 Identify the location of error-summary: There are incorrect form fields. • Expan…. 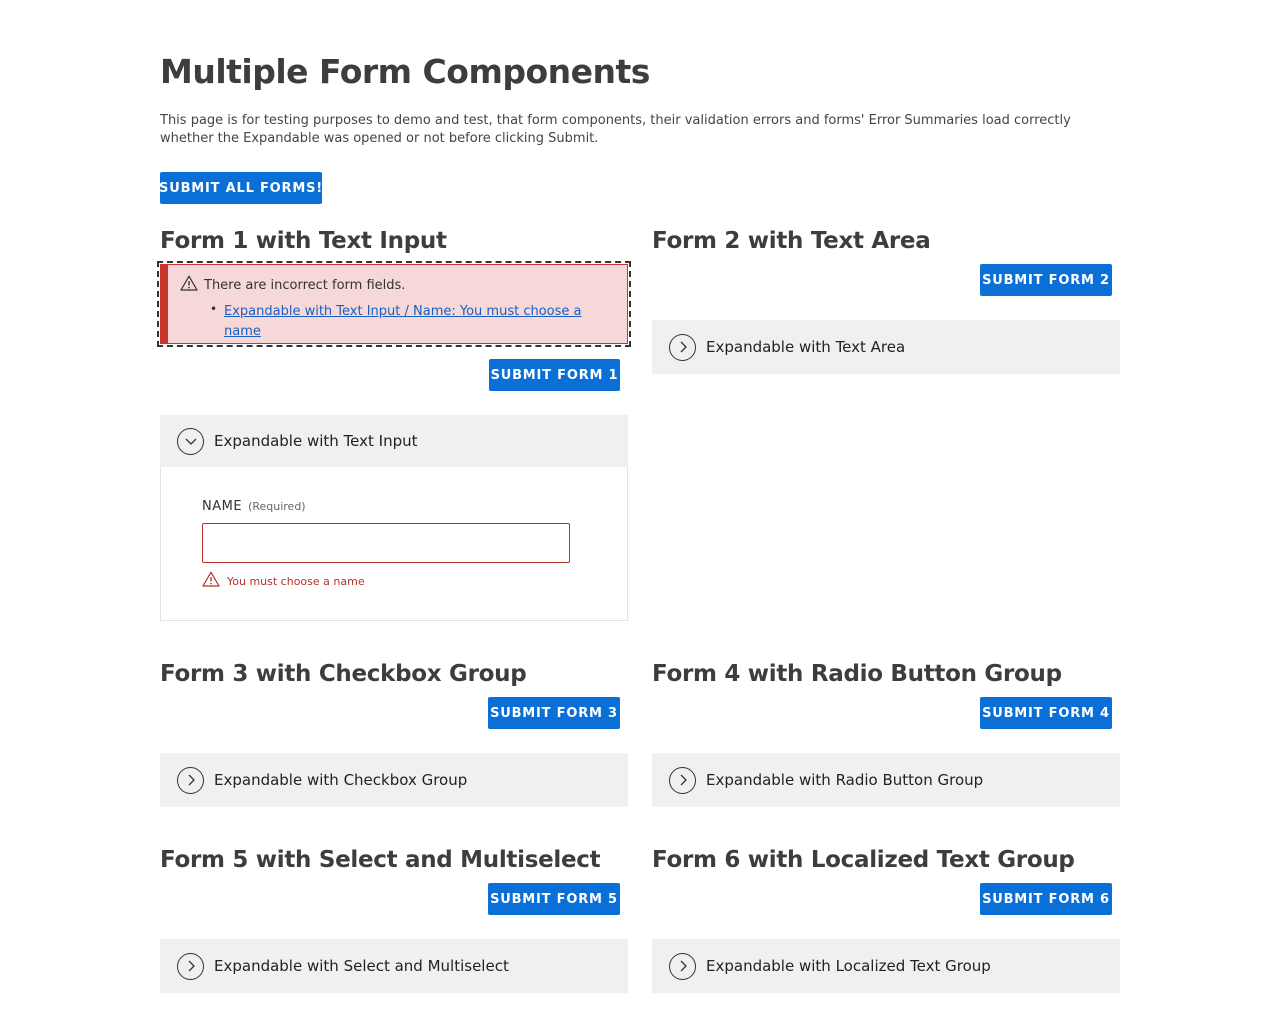
(394, 304).